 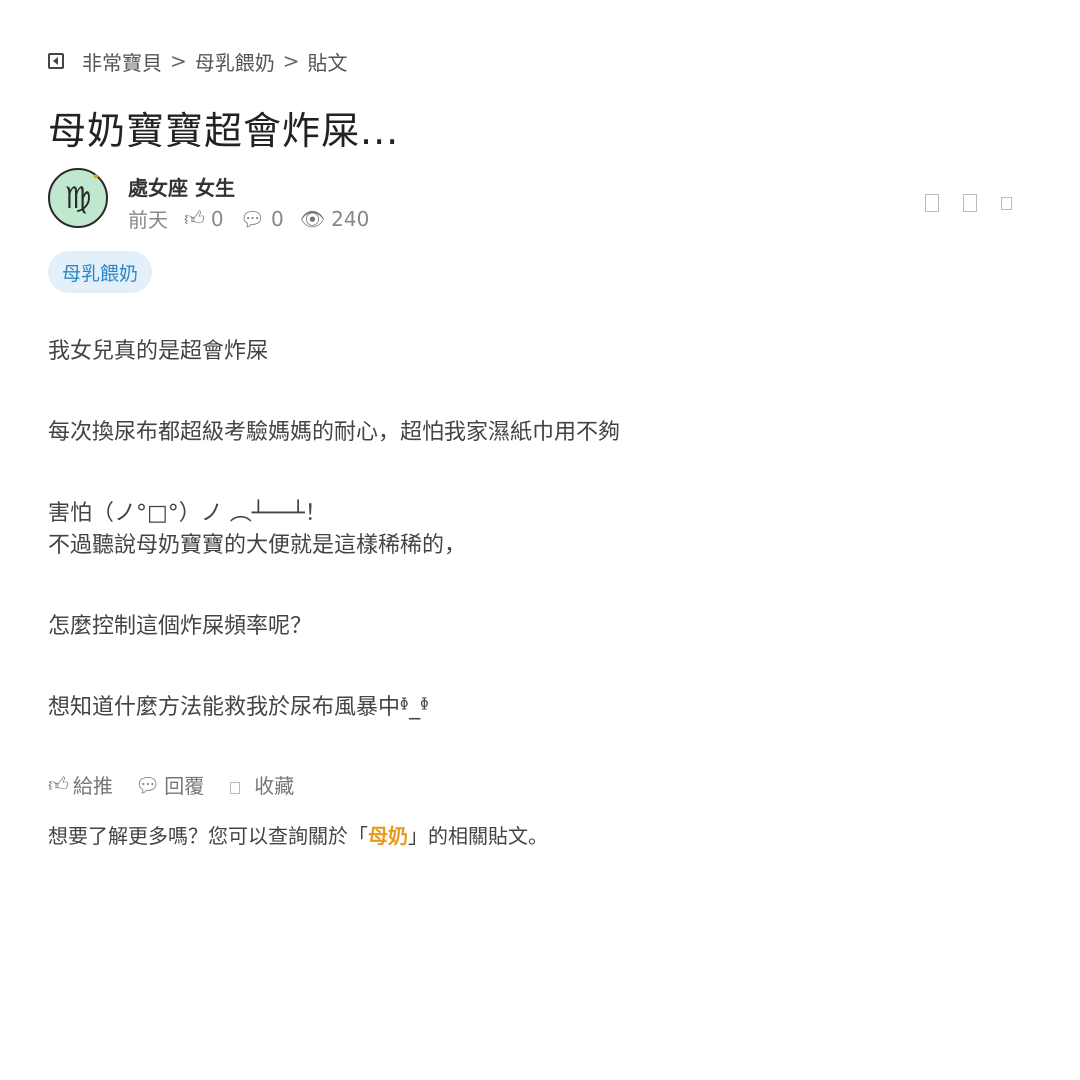 What do you see at coordinates (932, 203) in the screenshot?
I see `share-icon` at bounding box center [932, 203].